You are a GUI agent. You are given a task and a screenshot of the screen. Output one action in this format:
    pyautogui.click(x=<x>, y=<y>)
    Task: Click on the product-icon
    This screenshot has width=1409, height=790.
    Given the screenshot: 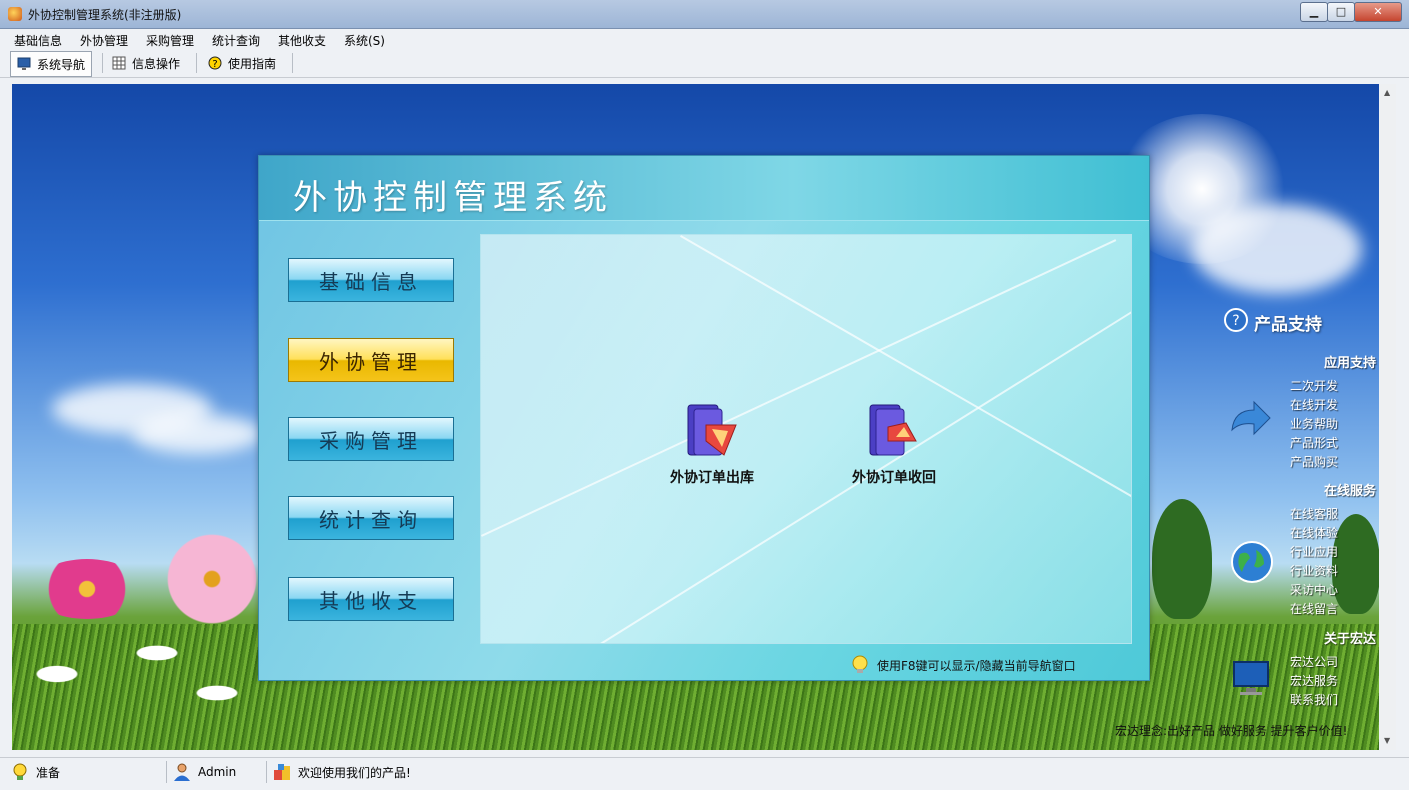 What is the action you would take?
    pyautogui.click(x=282, y=772)
    